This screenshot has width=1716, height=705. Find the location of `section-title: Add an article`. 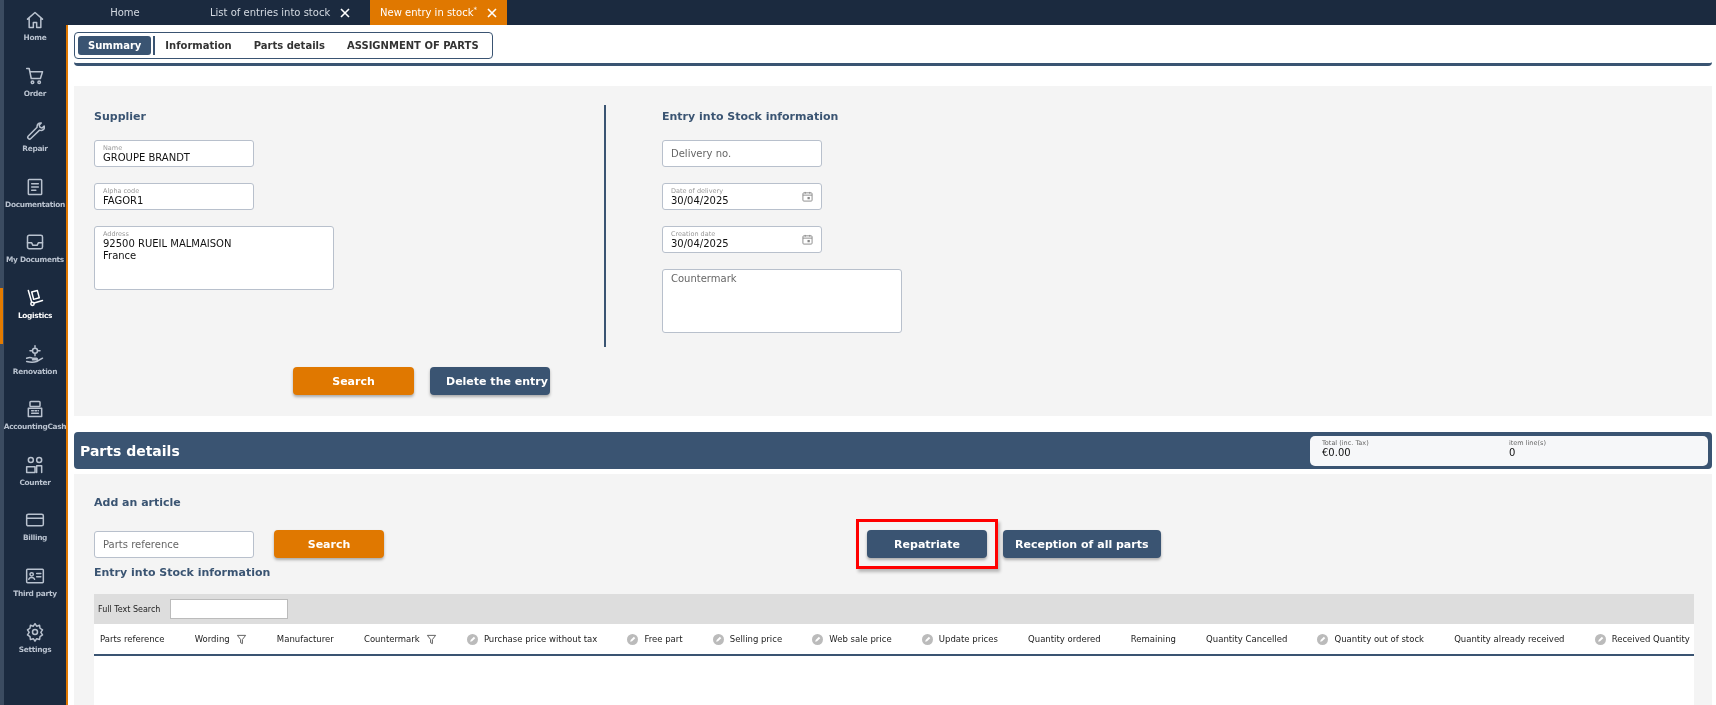

section-title: Add an article is located at coordinates (138, 503).